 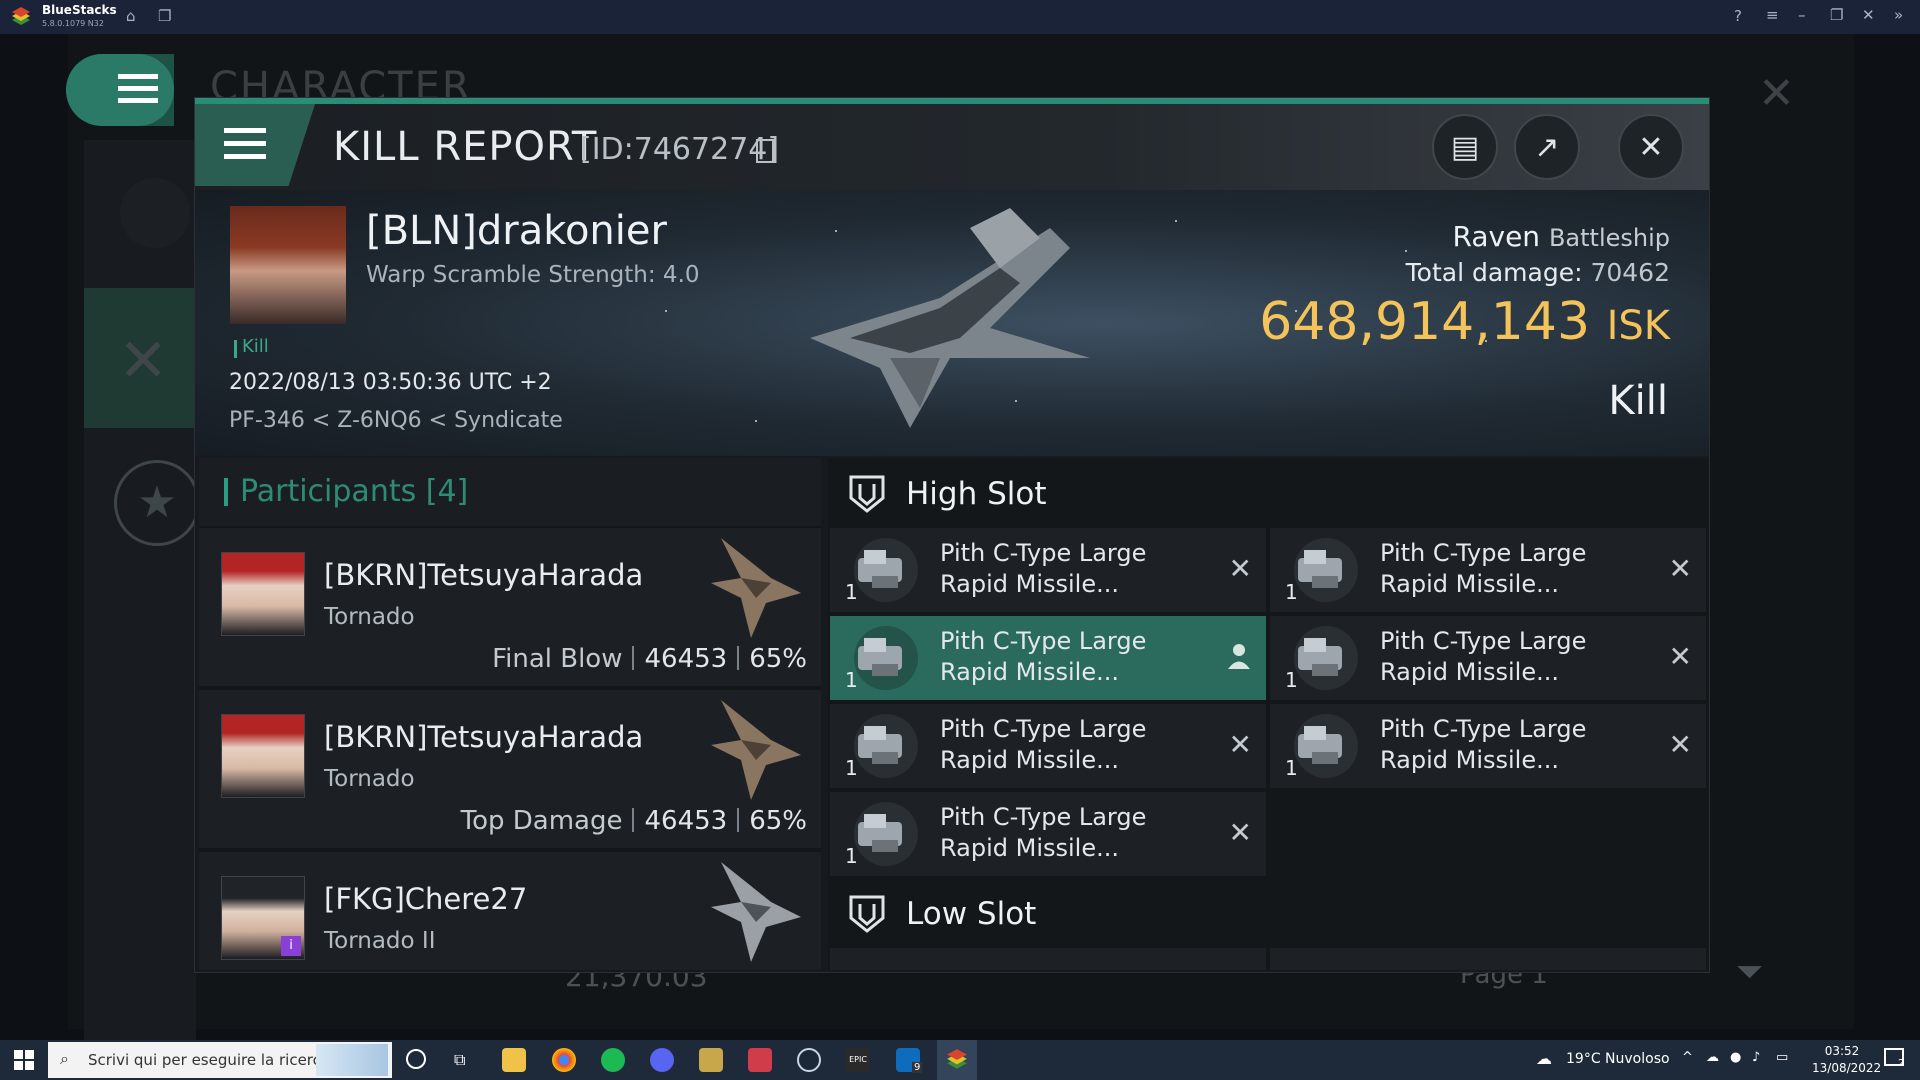 I want to click on participant-row: i [FKG]Chere27 Tornado II, so click(x=510, y=911).